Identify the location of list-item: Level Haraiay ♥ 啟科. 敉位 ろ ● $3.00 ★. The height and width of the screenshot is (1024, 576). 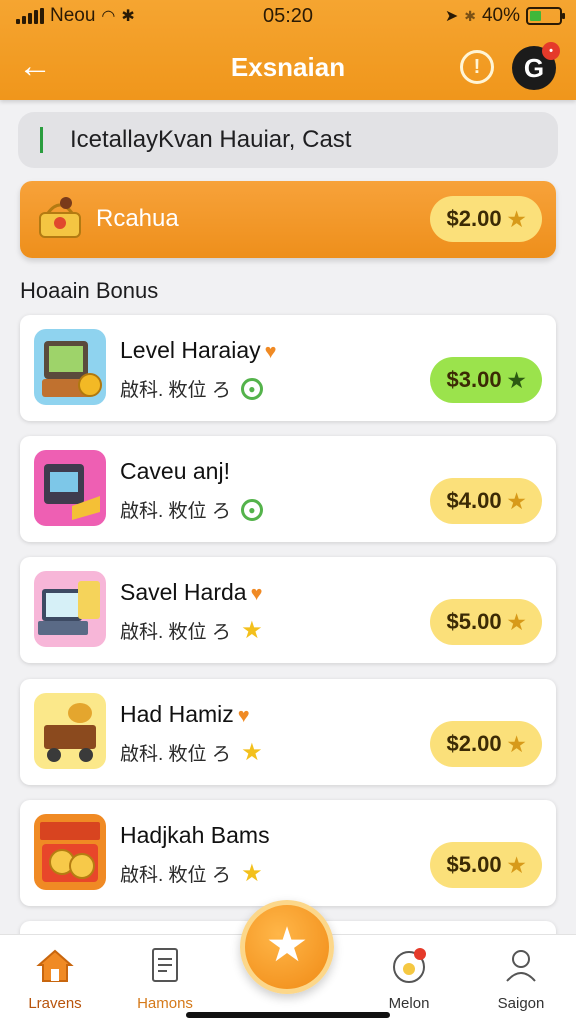
(288, 368).